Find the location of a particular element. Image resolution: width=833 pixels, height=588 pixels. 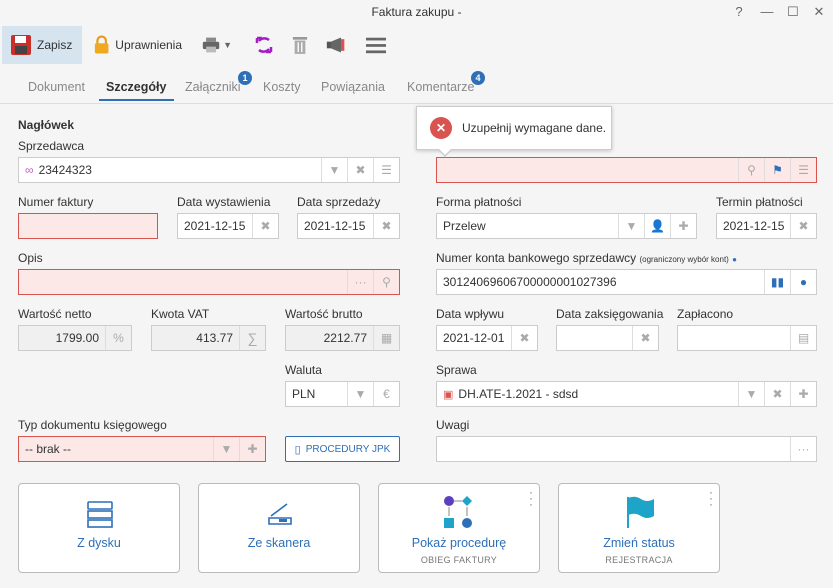

posting-date-field: ✖ is located at coordinates (607, 338).